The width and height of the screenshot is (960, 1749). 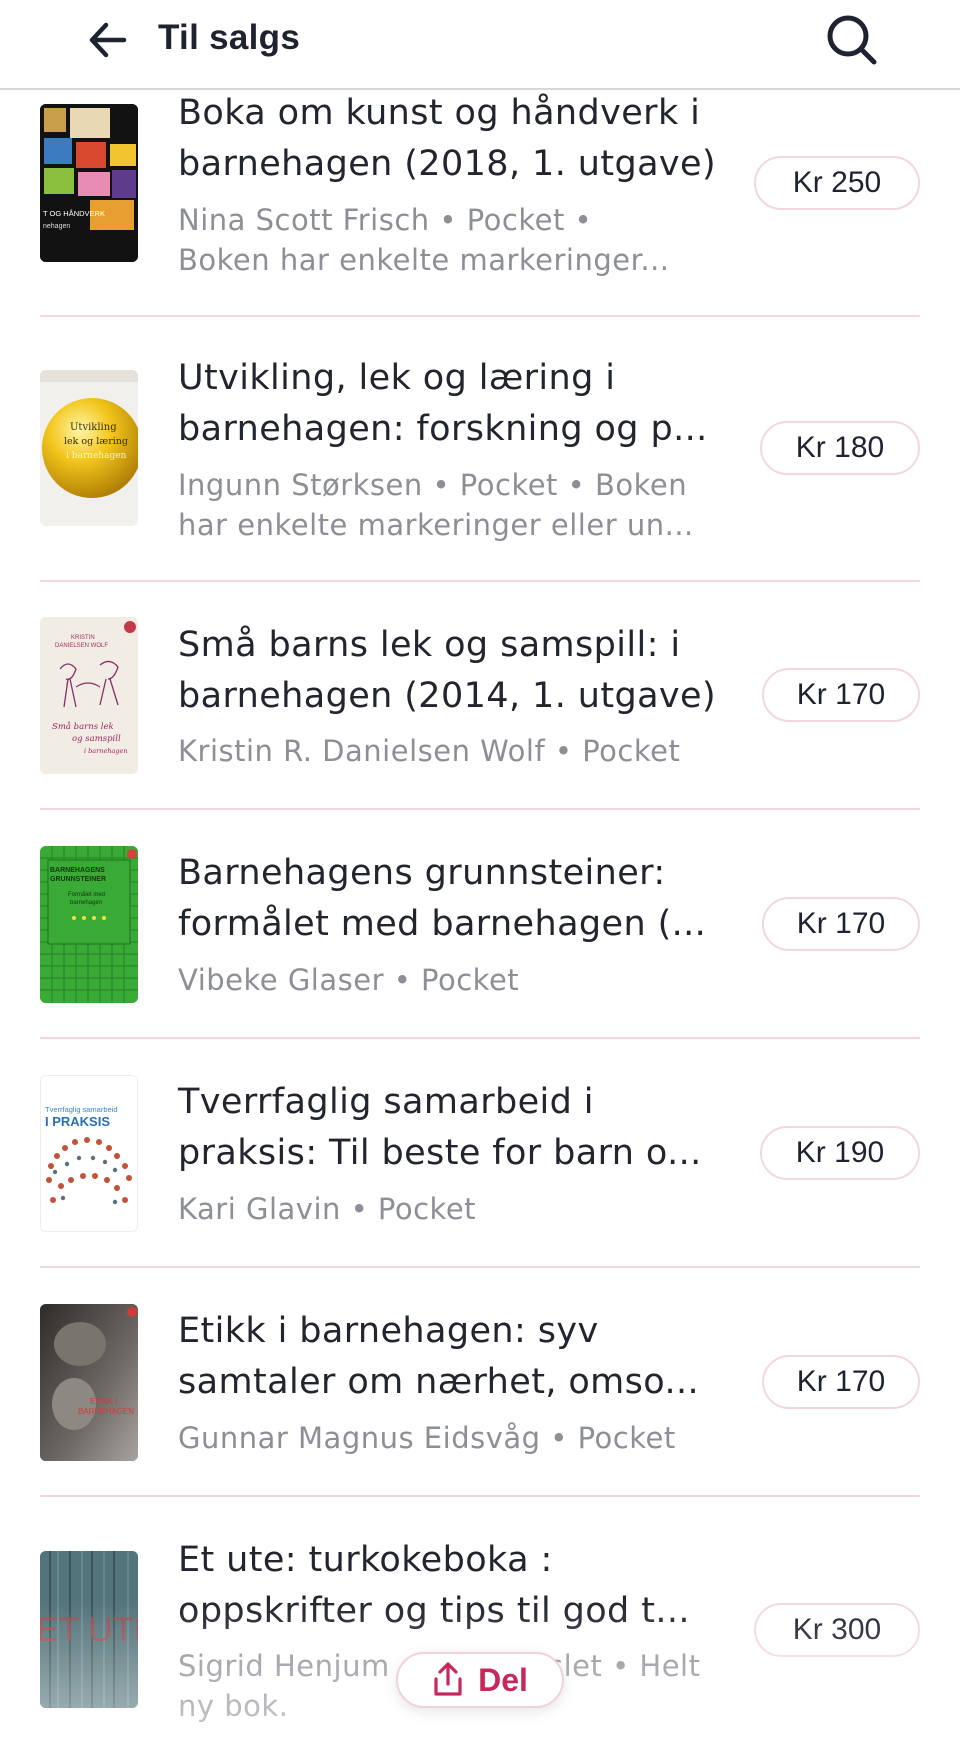 I want to click on cover-text: barnehagen, so click(x=86, y=903).